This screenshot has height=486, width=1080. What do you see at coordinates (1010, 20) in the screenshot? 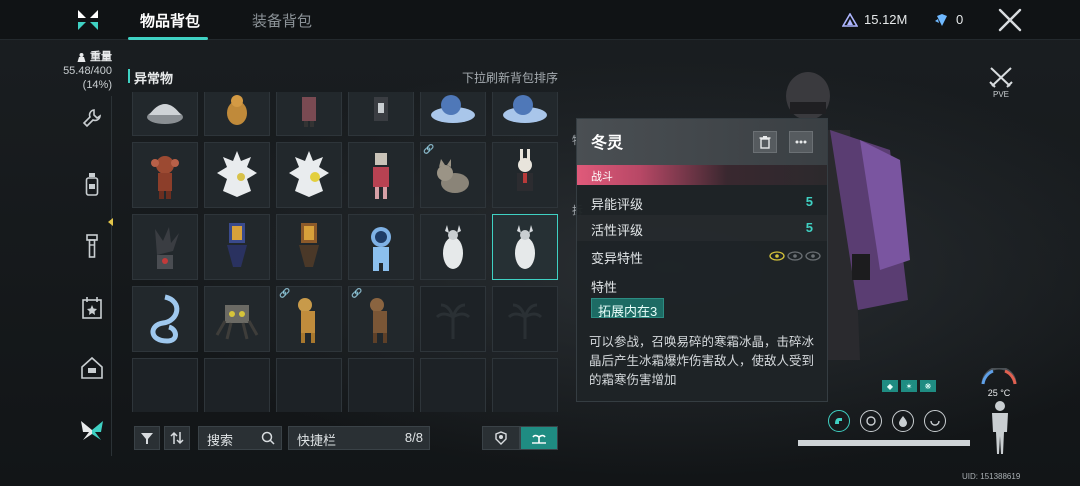
I see `close-icon` at bounding box center [1010, 20].